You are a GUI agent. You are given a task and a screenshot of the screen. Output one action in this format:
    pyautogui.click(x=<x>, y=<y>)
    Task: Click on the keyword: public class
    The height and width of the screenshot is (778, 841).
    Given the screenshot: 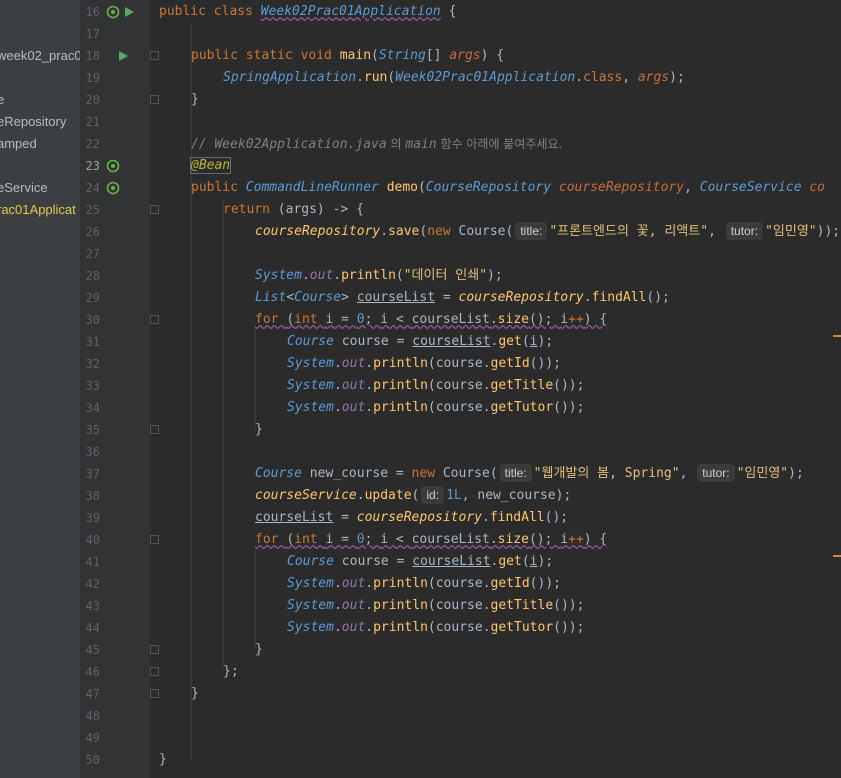 What is the action you would take?
    pyautogui.click(x=210, y=11)
    